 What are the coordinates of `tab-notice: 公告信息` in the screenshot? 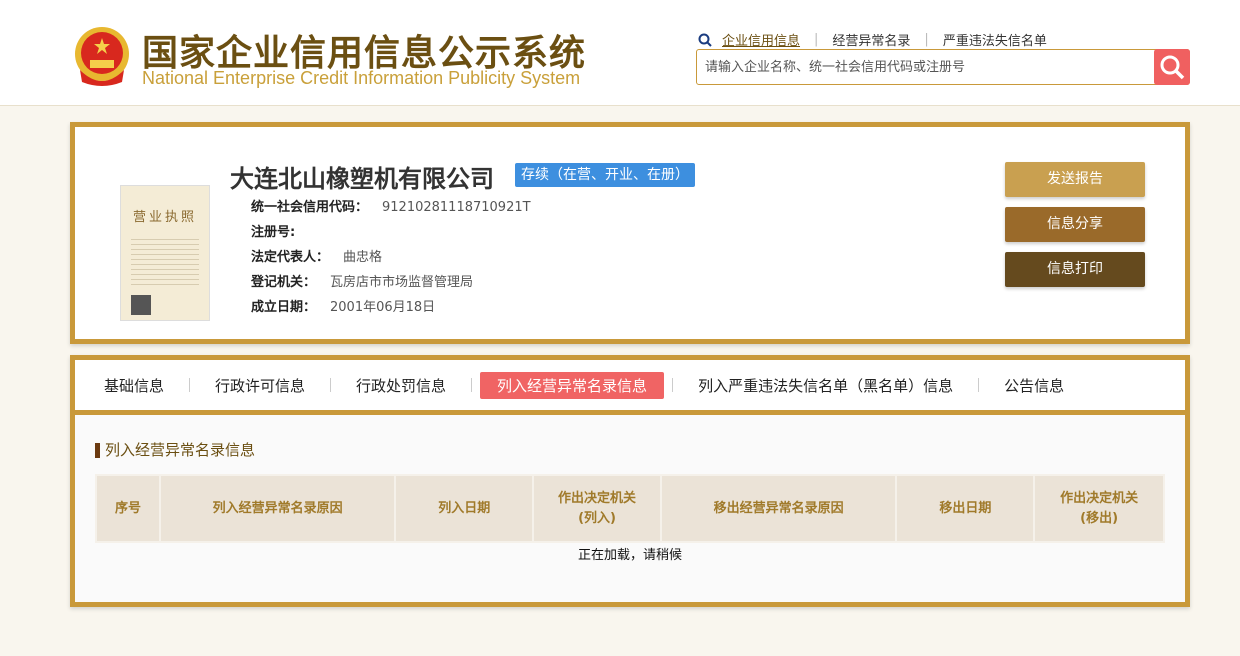 It's located at (1034, 385).